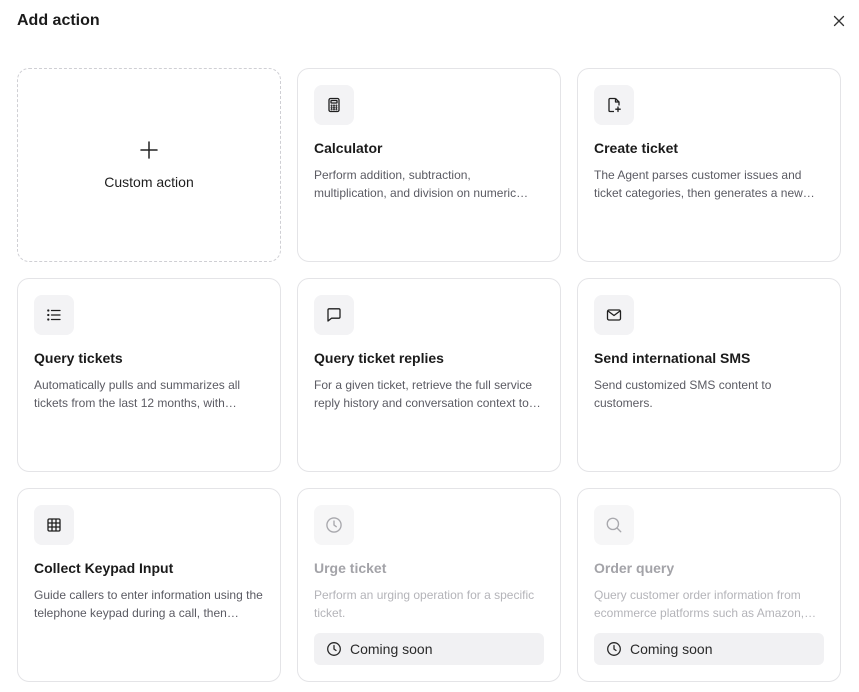  I want to click on search-icon, so click(614, 525).